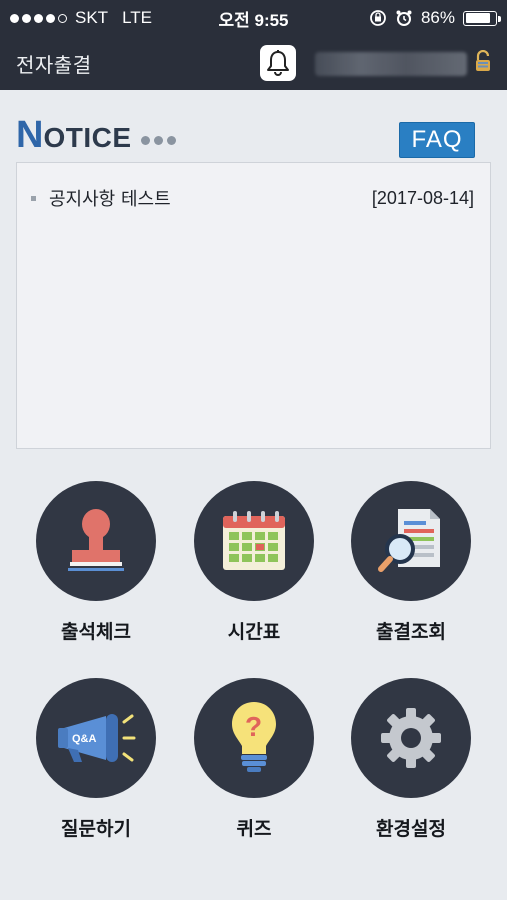 This screenshot has height=900, width=507. Describe the element at coordinates (378, 18) in the screenshot. I see `rotation-lock-icon` at that location.